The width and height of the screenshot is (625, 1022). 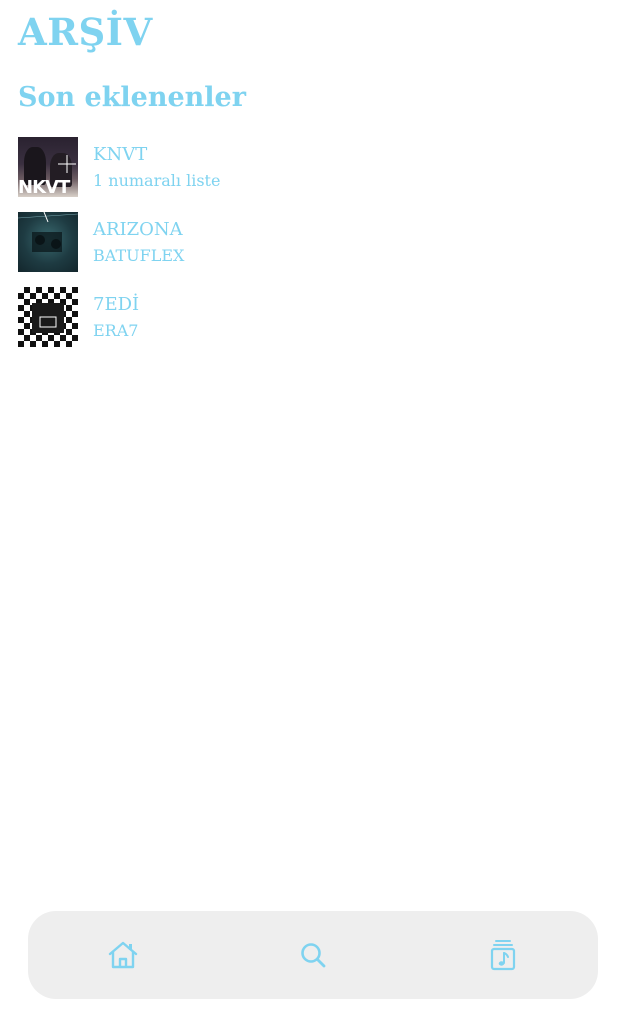 I want to click on nav-search-button, so click(x=313, y=955).